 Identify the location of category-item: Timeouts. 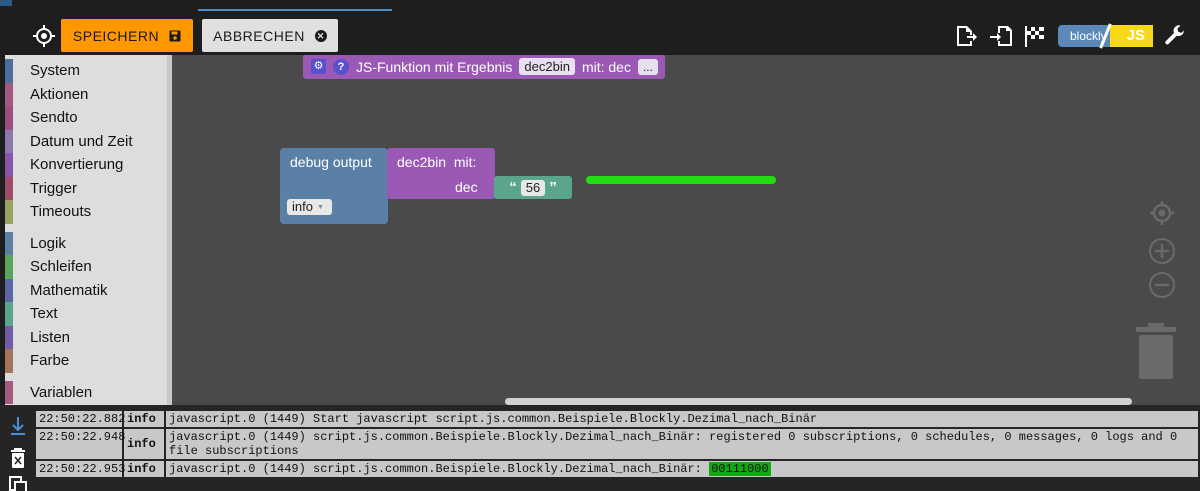
(88, 212).